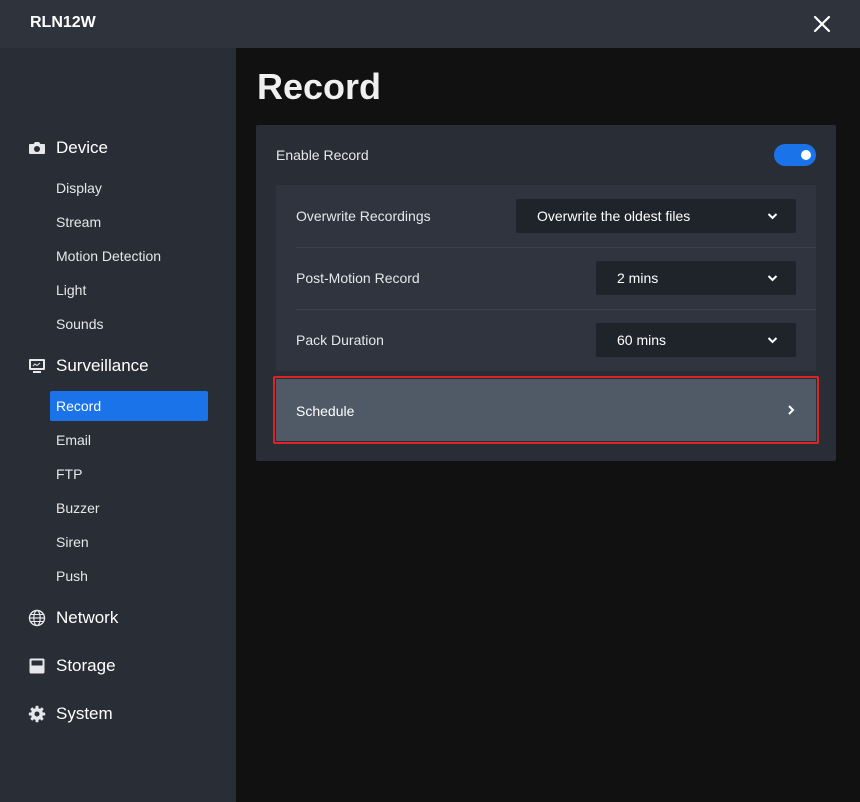  What do you see at coordinates (322, 155) in the screenshot?
I see `enable-record-label: Enable Record` at bounding box center [322, 155].